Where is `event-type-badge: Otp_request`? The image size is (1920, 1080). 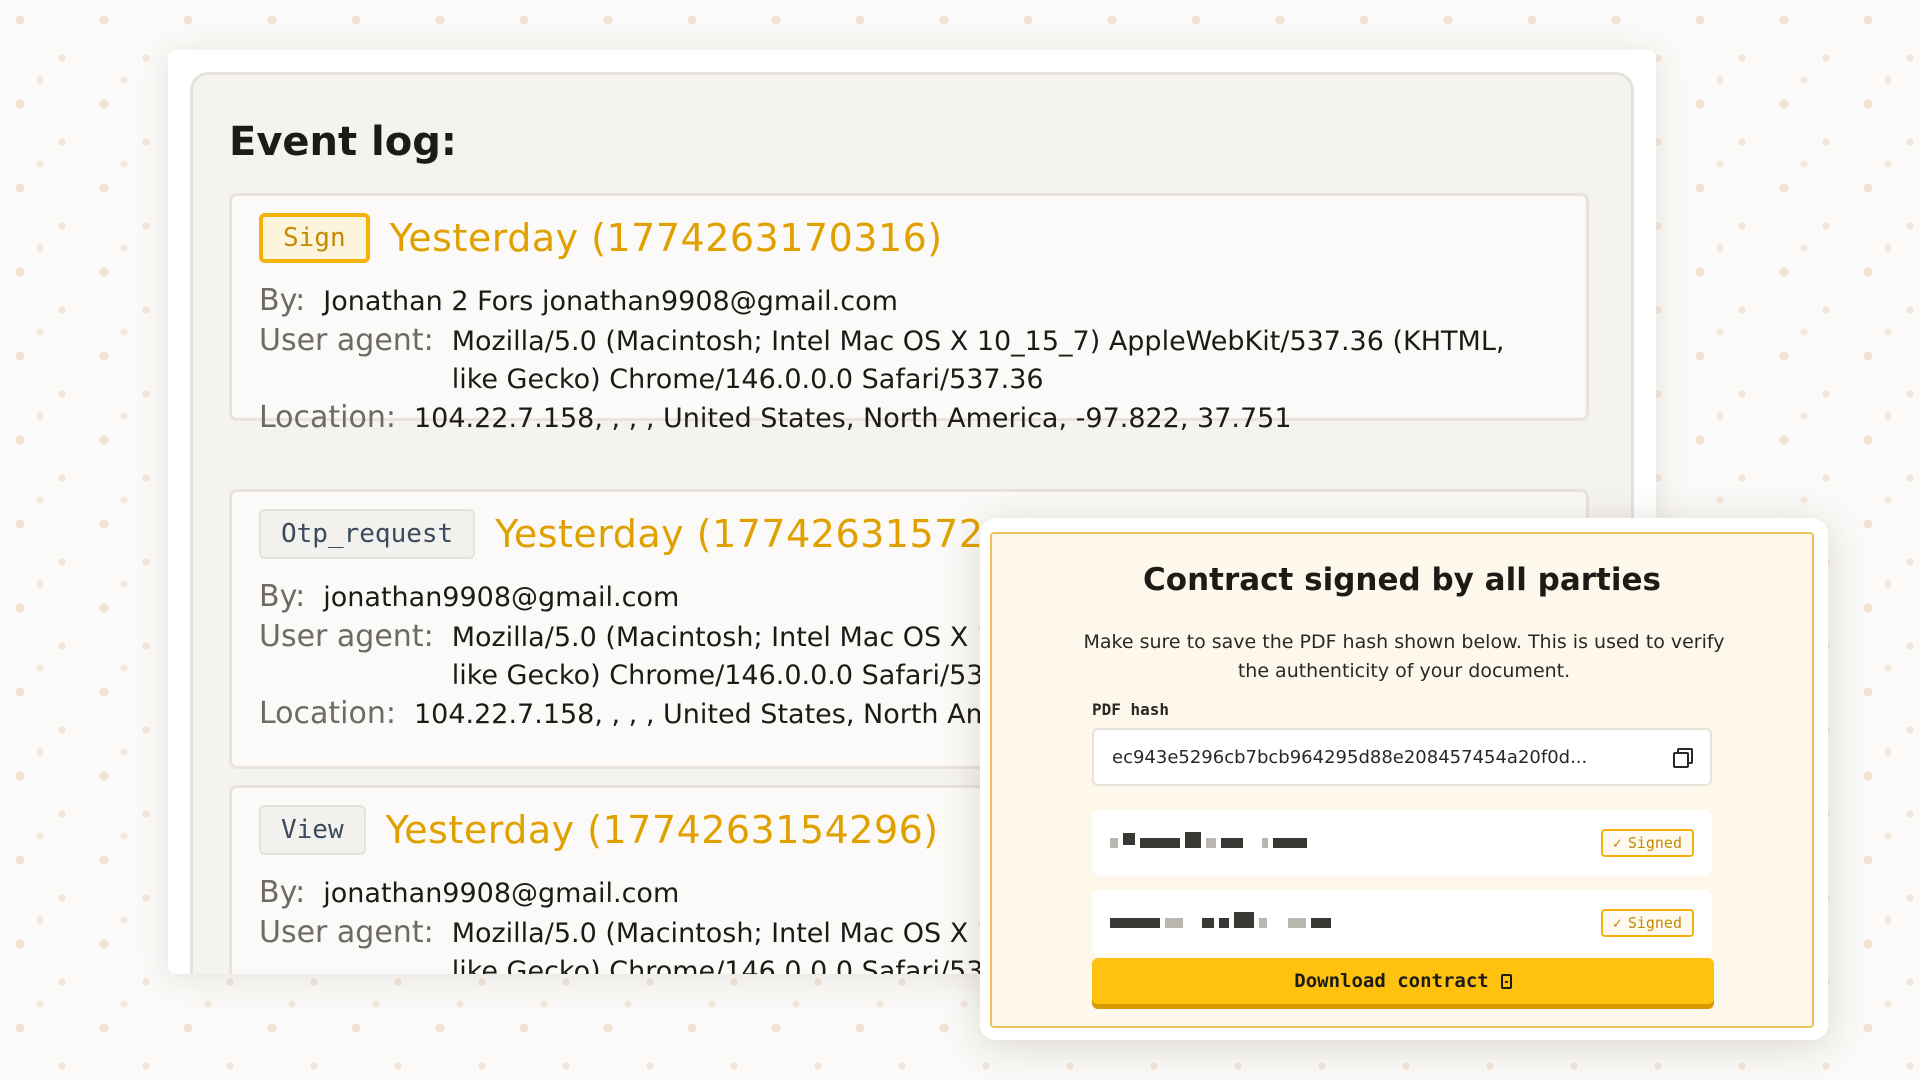
event-type-badge: Otp_request is located at coordinates (367, 534).